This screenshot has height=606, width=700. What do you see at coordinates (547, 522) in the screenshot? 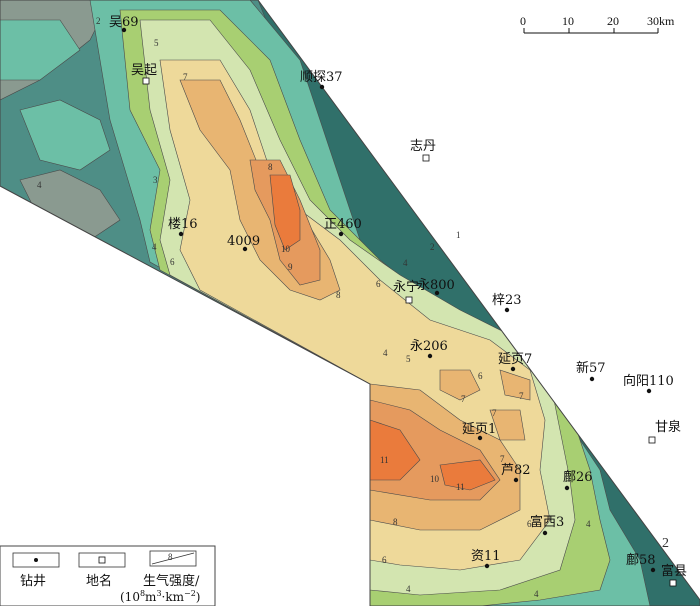
I see `well-label: 富西3` at bounding box center [547, 522].